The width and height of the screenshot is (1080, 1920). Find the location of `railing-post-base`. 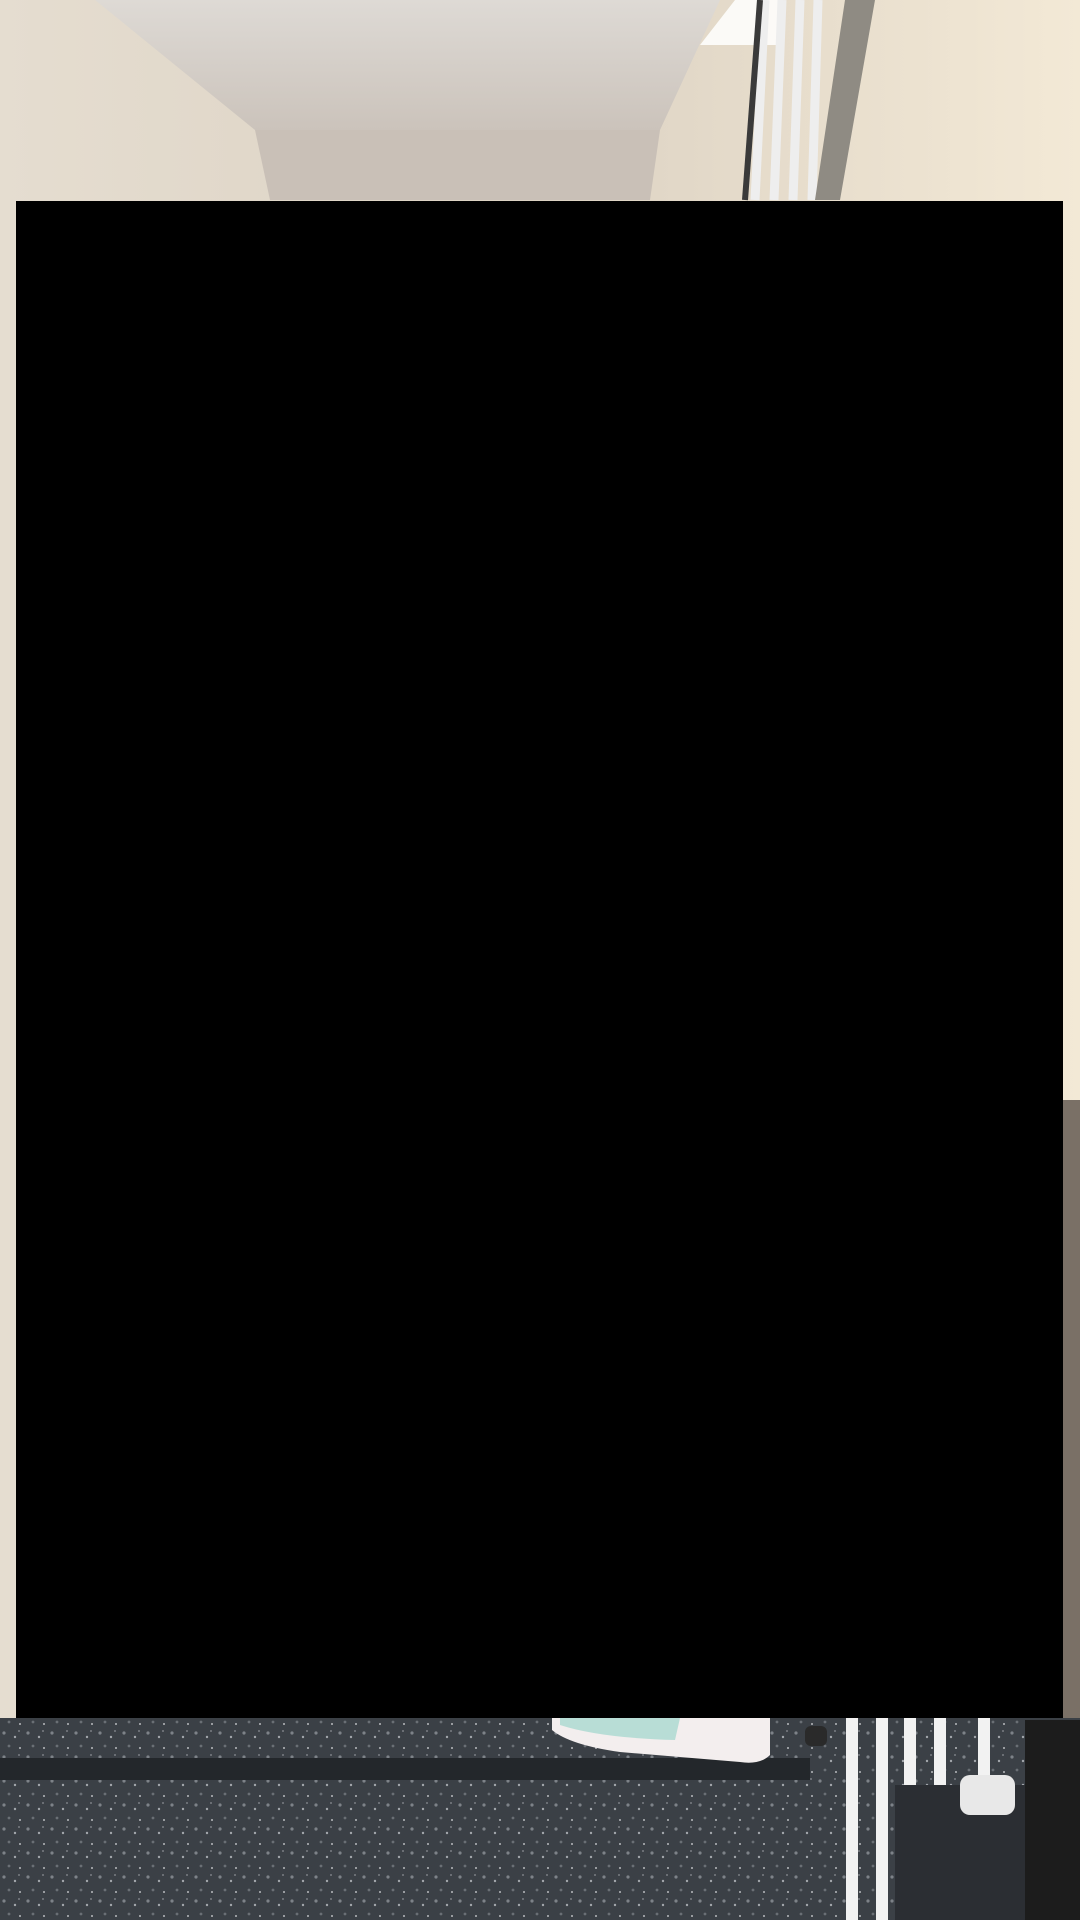

railing-post-base is located at coordinates (816, 1736).